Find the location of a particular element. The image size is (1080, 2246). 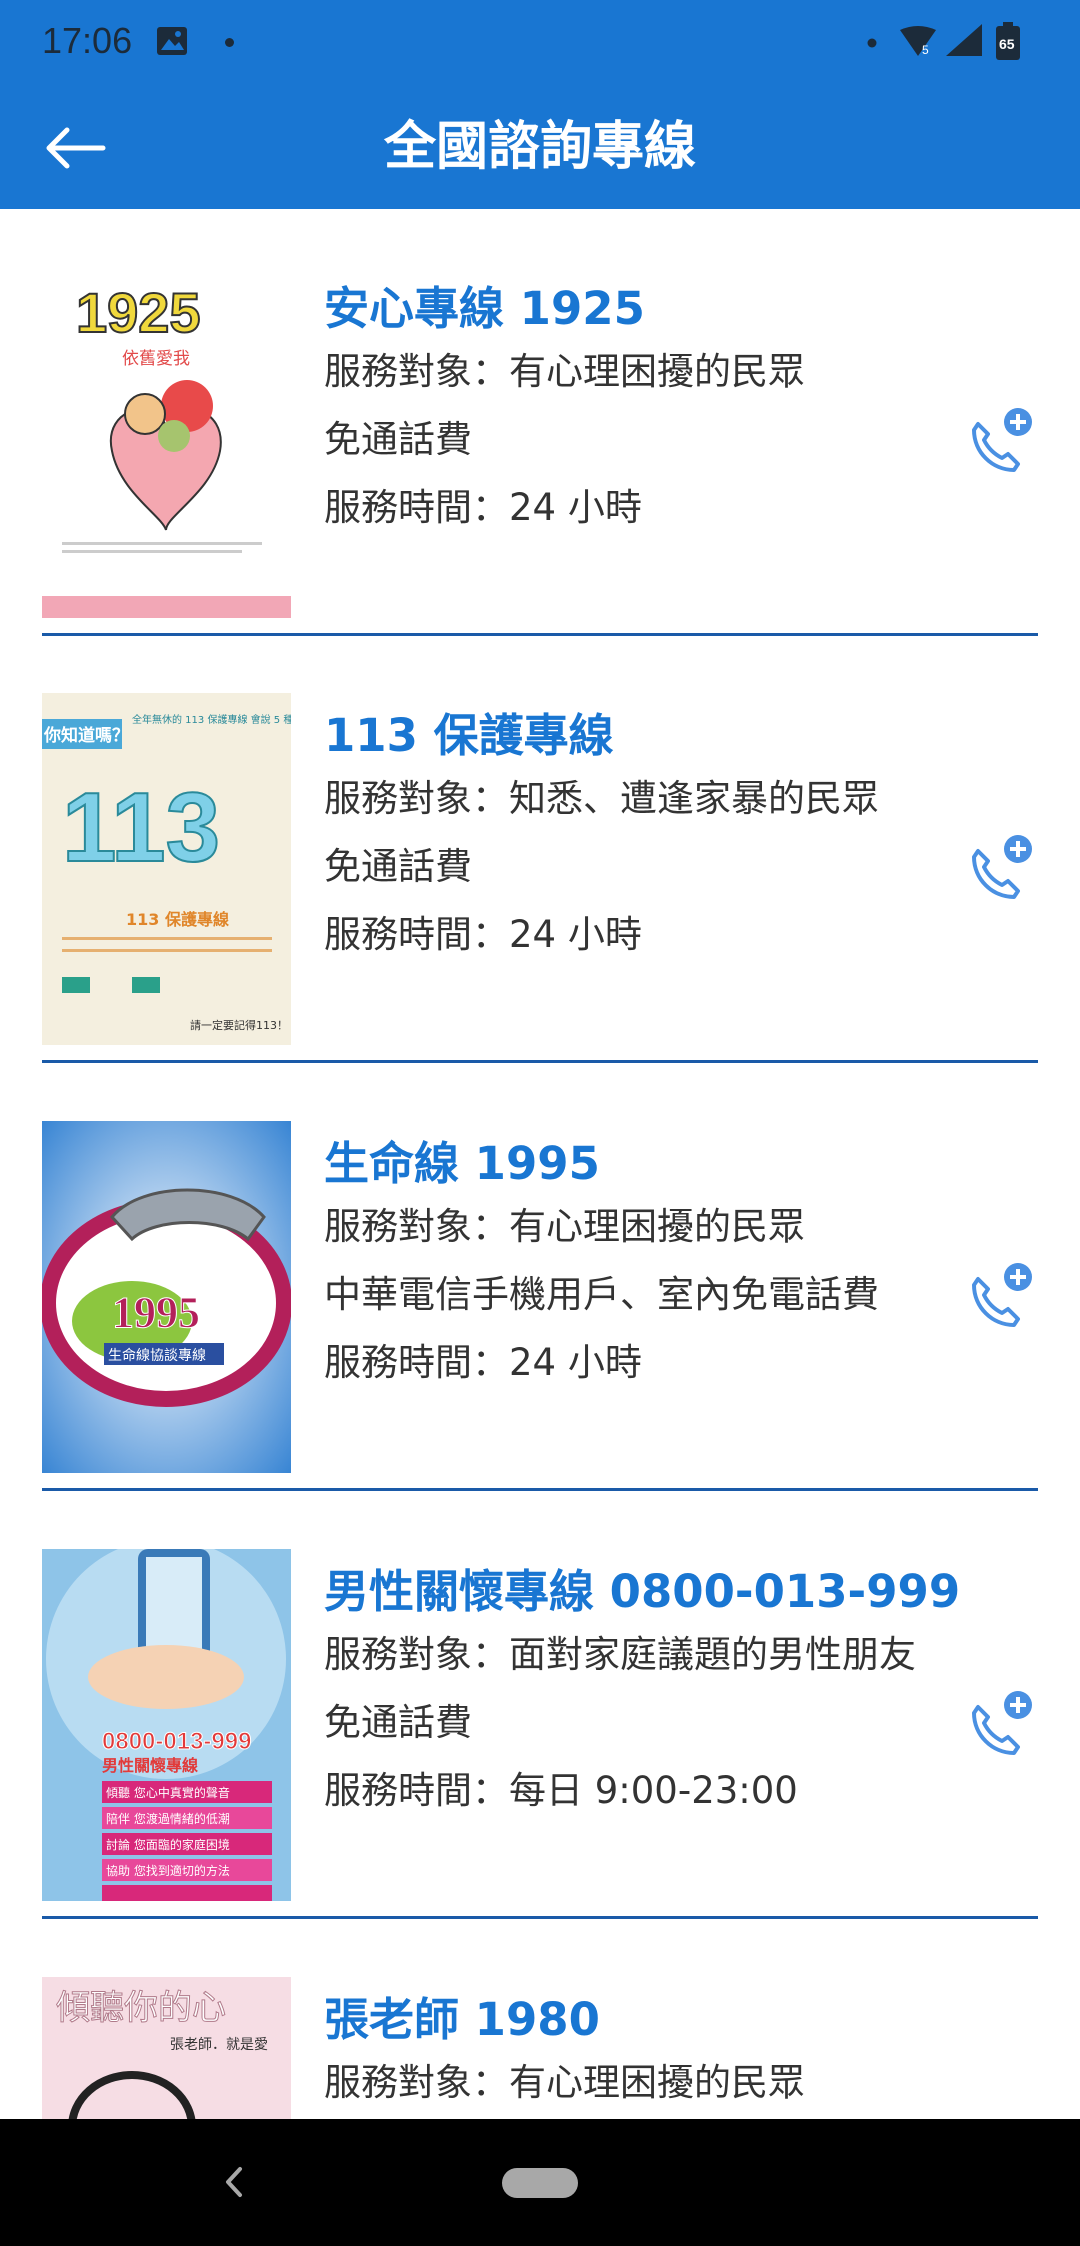

status-icons: 5 65 is located at coordinates (943, 41).